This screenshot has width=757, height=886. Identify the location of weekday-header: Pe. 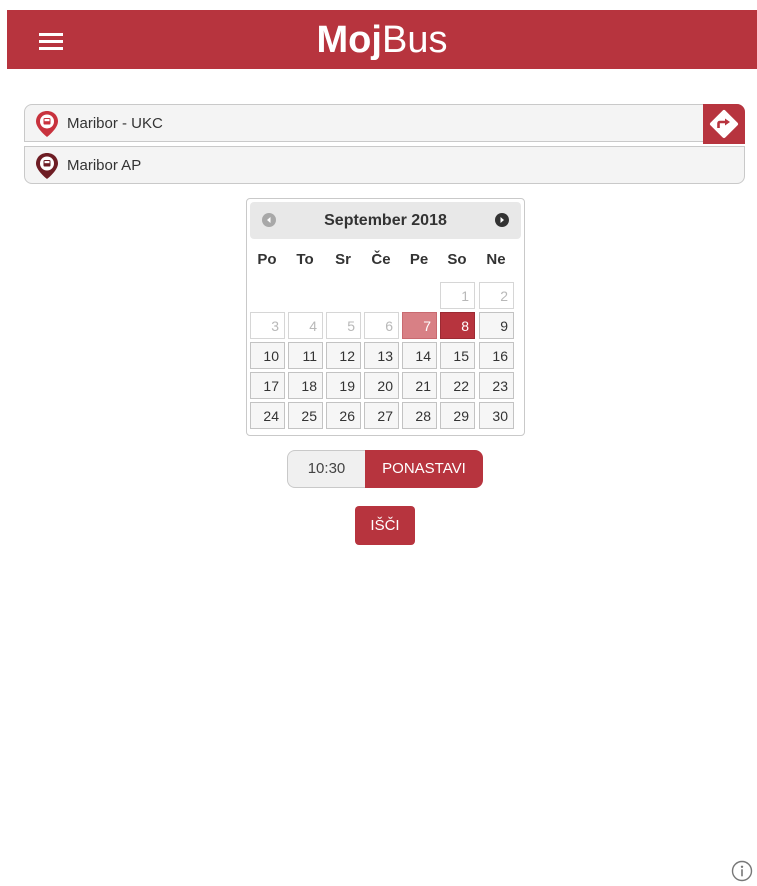
(419, 259).